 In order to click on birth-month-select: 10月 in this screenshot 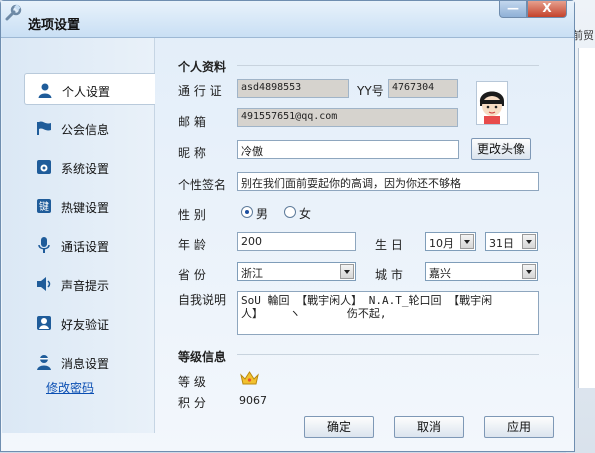, I will do `click(450, 241)`.